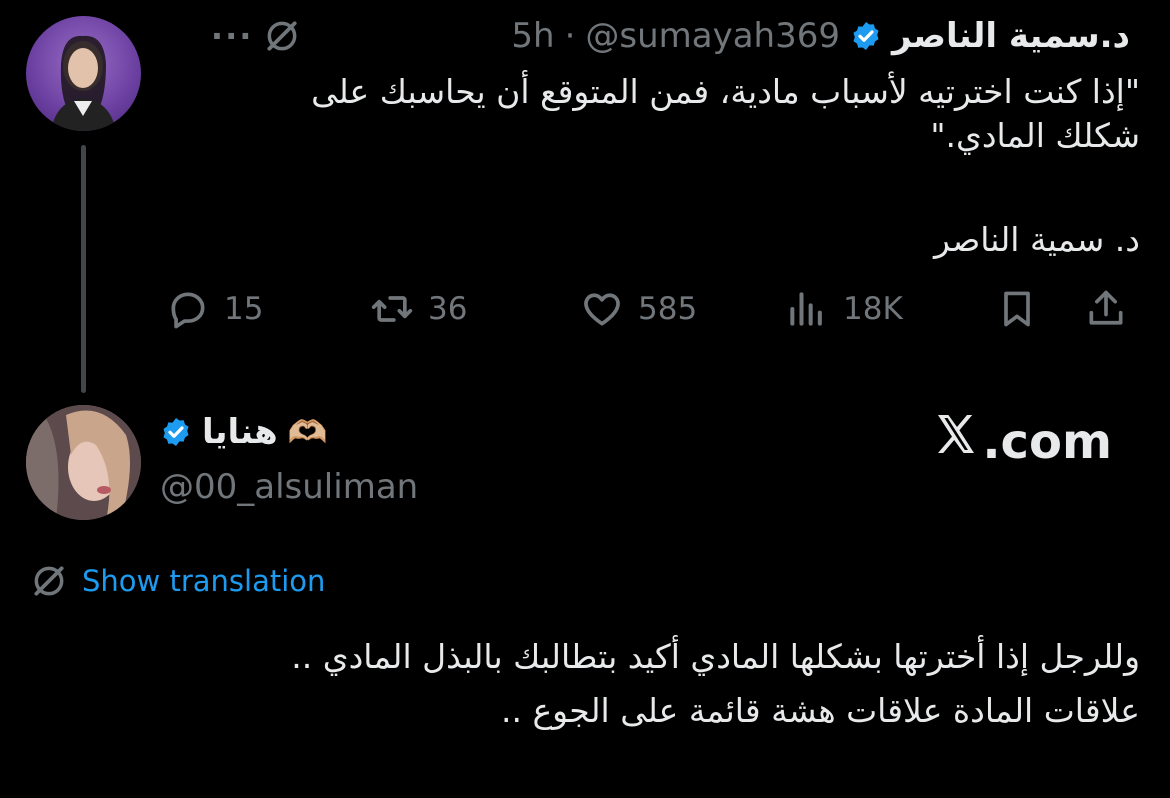  What do you see at coordinates (203, 581) in the screenshot?
I see `show-translation-link: Show translation` at bounding box center [203, 581].